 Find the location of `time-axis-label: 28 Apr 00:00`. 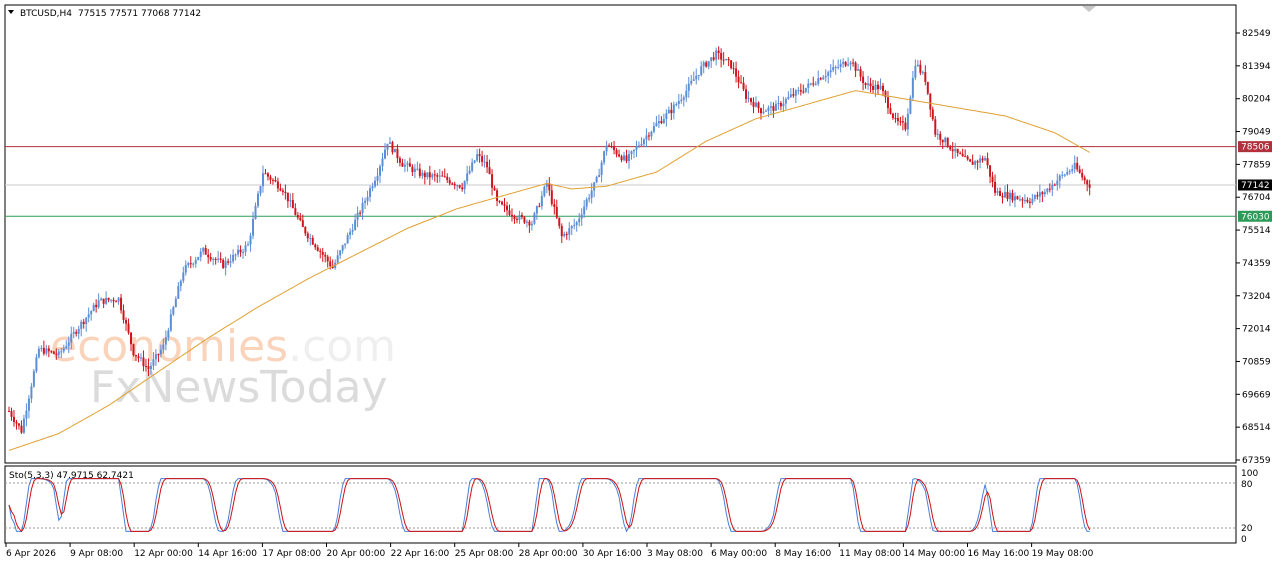

time-axis-label: 28 Apr 00:00 is located at coordinates (548, 554).